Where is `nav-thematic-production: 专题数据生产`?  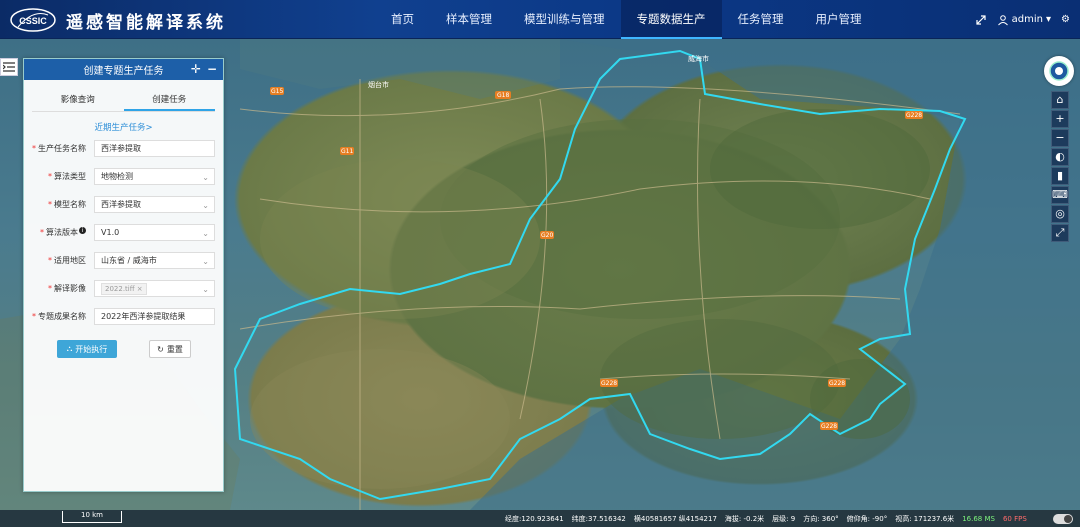
nav-thematic-production: 专题数据生产 is located at coordinates (671, 19).